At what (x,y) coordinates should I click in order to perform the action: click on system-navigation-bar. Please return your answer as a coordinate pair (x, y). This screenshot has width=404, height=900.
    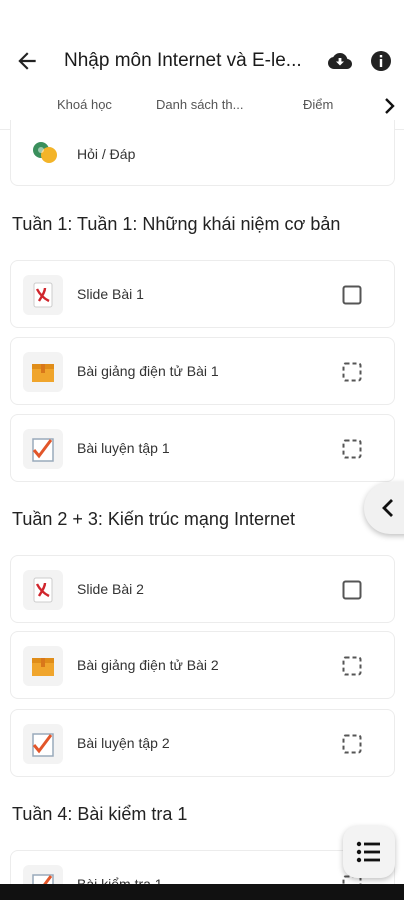
    Looking at the image, I should click on (202, 892).